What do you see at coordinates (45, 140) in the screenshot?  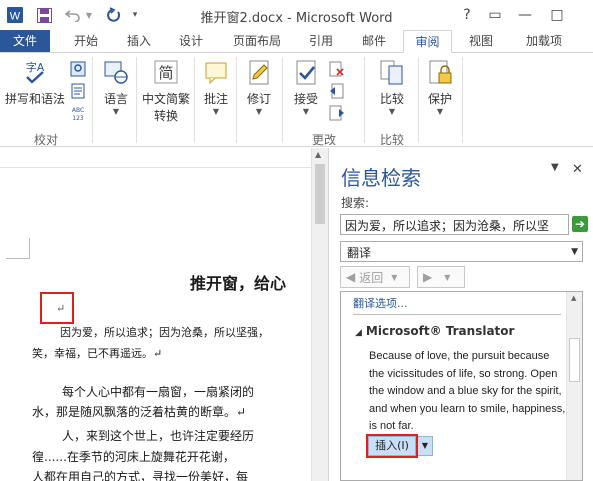 I see `group-proofing-label: 校对` at bounding box center [45, 140].